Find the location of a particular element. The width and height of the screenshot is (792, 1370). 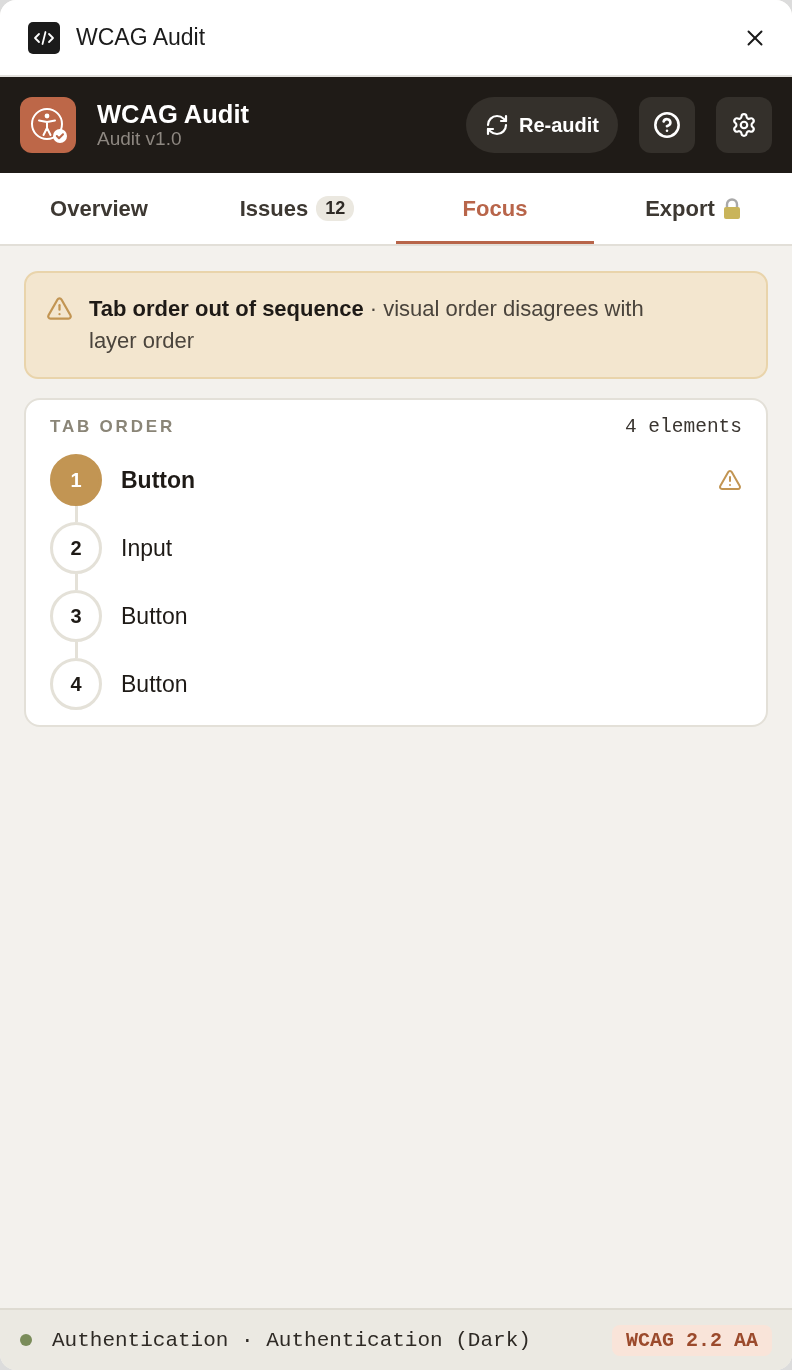

order-number: 2 is located at coordinates (76, 548).